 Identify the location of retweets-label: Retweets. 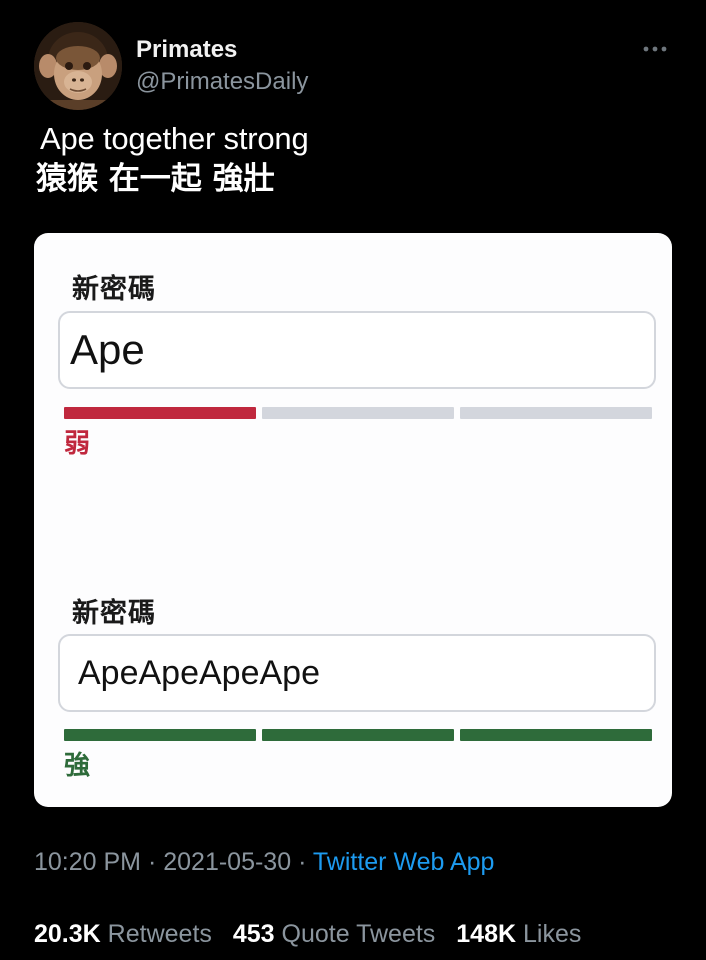
(159, 934).